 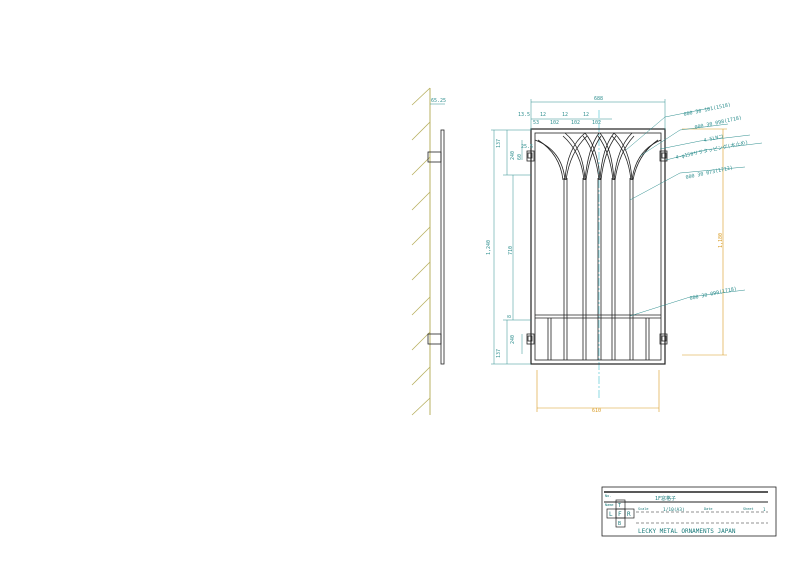 I want to click on side-view: 65.25, so click(x=428, y=251).